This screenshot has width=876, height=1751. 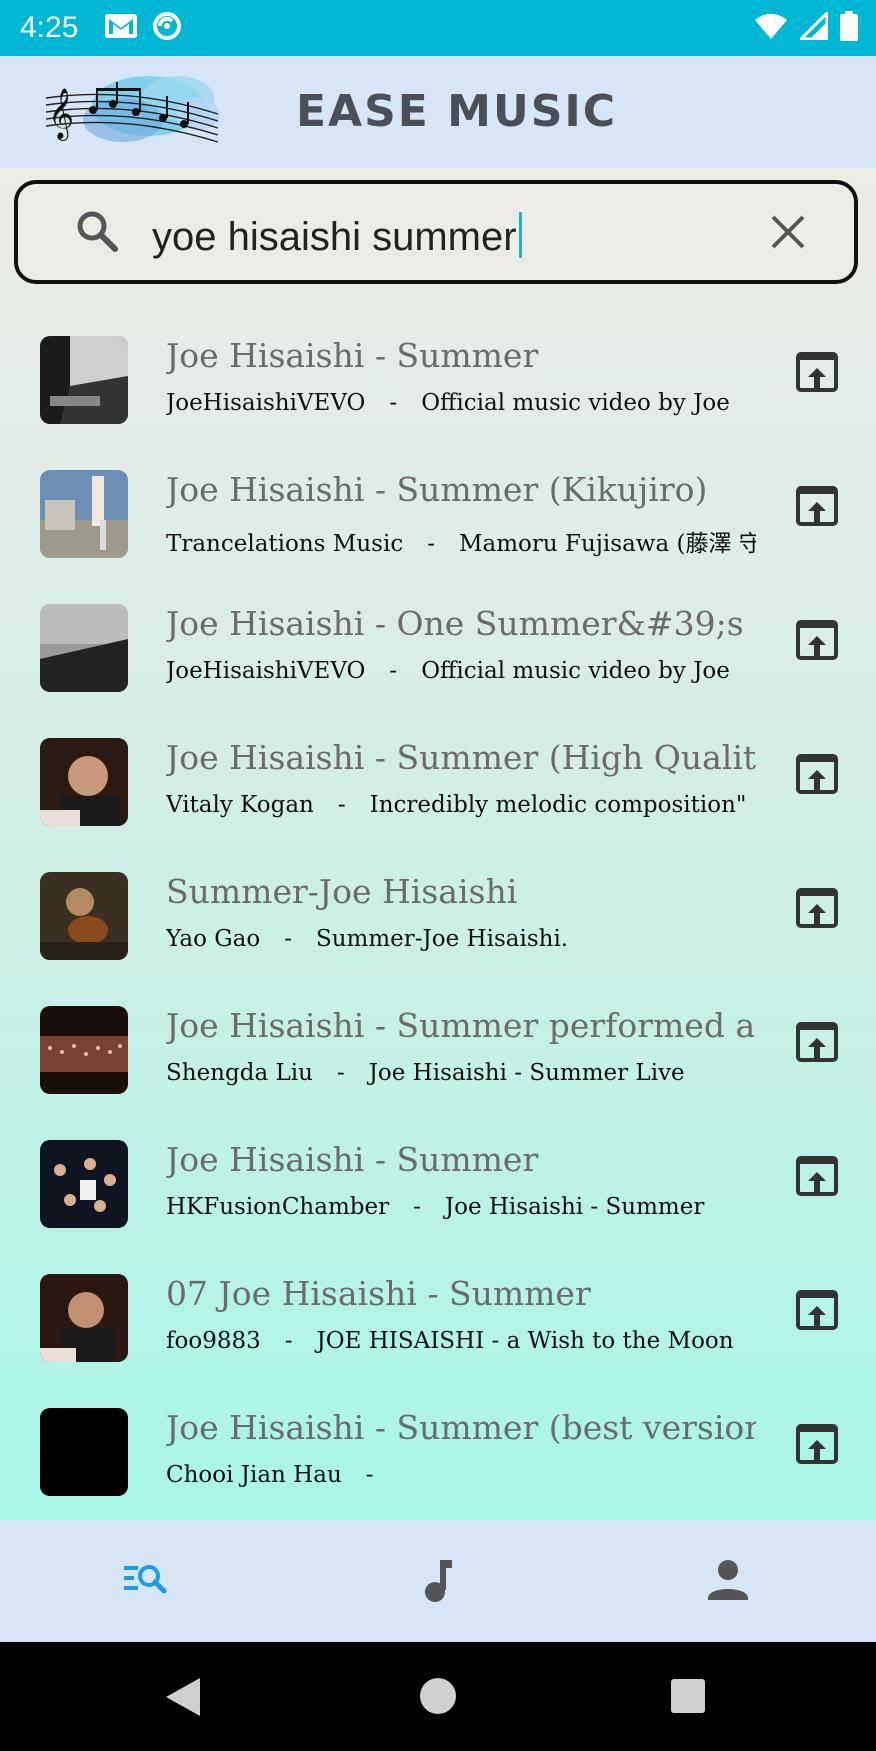 I want to click on search-list-icon, so click(x=146, y=1580).